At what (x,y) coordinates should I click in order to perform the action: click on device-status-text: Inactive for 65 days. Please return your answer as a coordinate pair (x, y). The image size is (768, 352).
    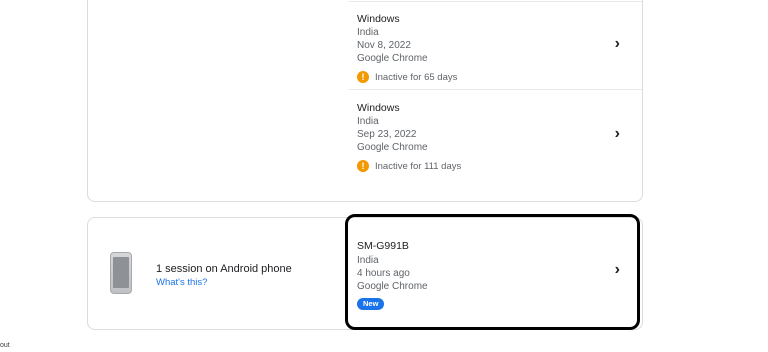
    Looking at the image, I should click on (416, 77).